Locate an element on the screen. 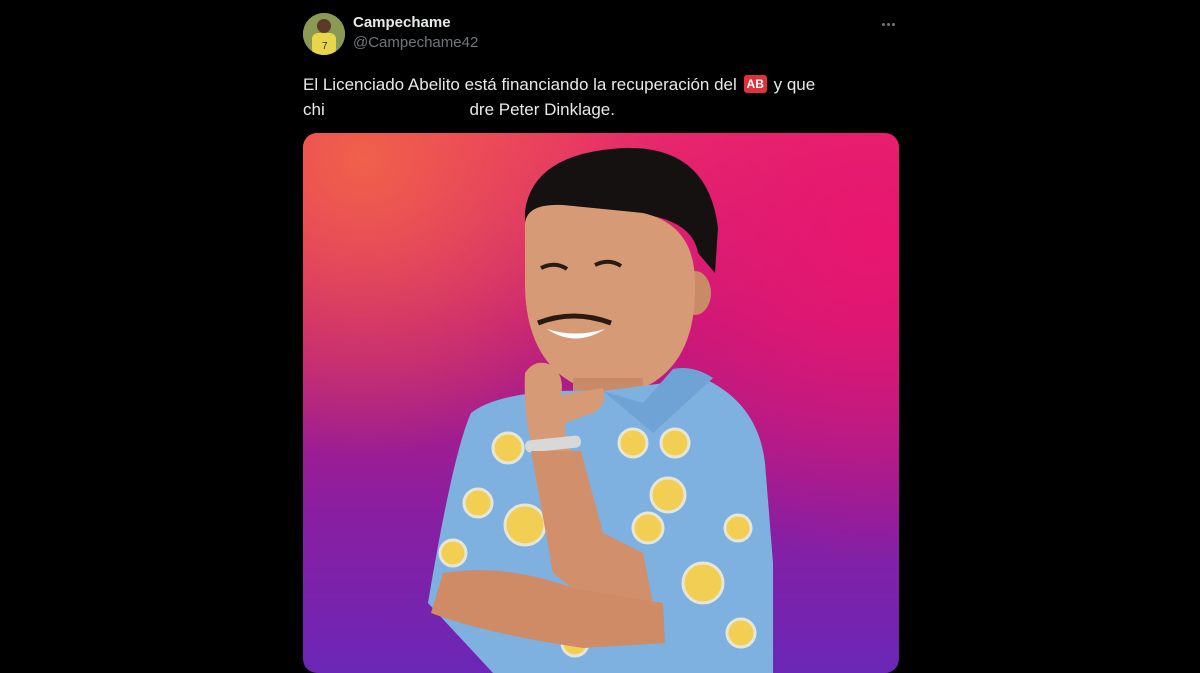 Image resolution: width=1200 pixels, height=673 pixels. text-part: y que is located at coordinates (794, 84).